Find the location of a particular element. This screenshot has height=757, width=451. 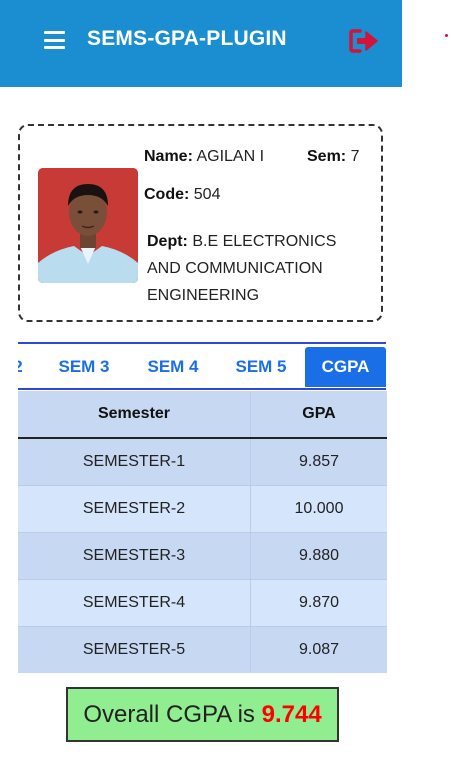

table-row: SEMESTER-1 9.857 is located at coordinates (202, 461).